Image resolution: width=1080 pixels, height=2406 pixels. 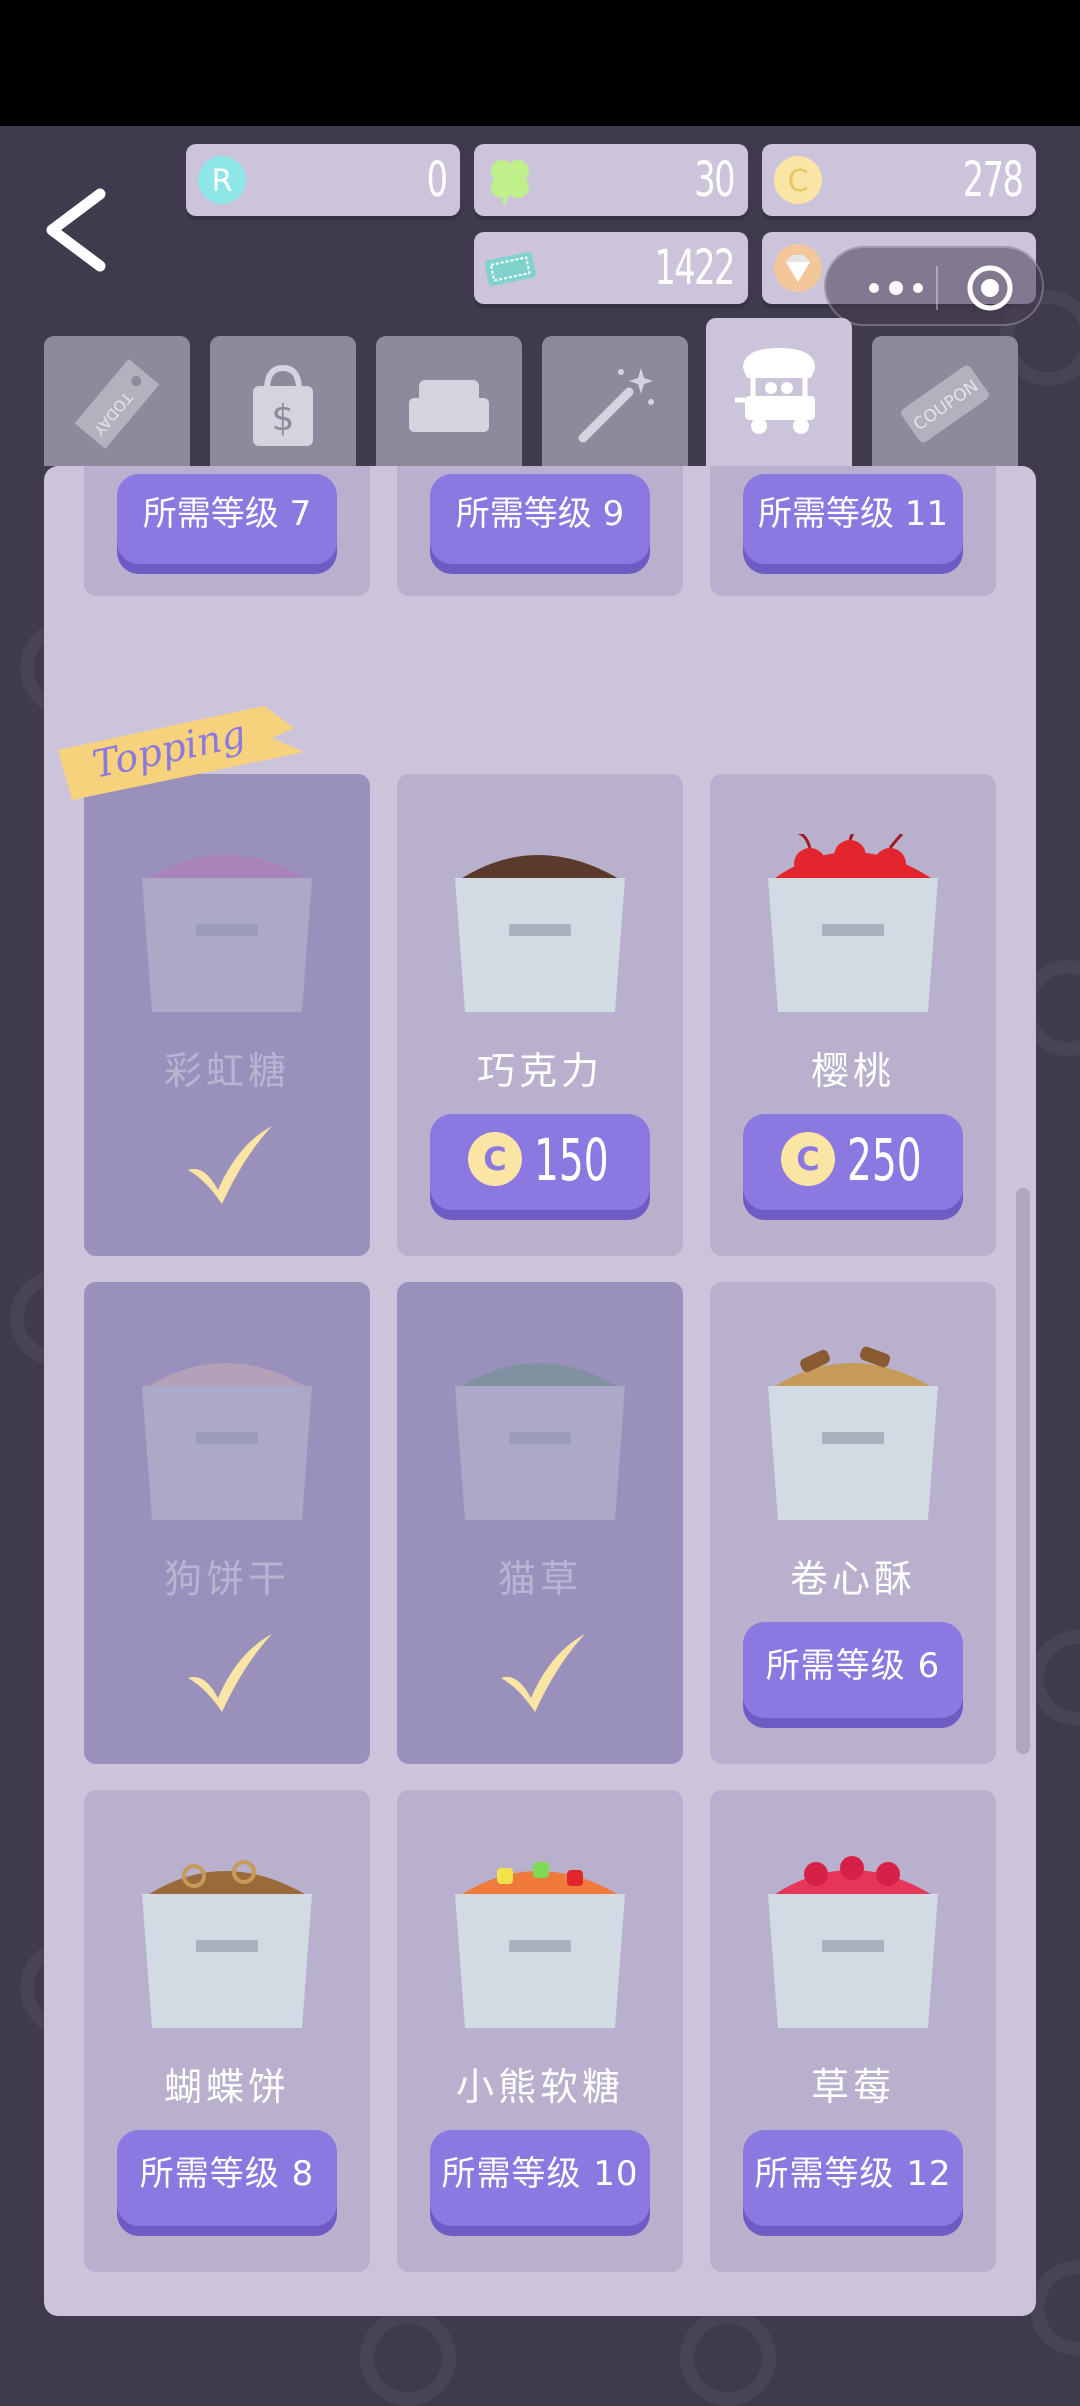 I want to click on list-item: 所需等级 9, so click(x=540, y=531).